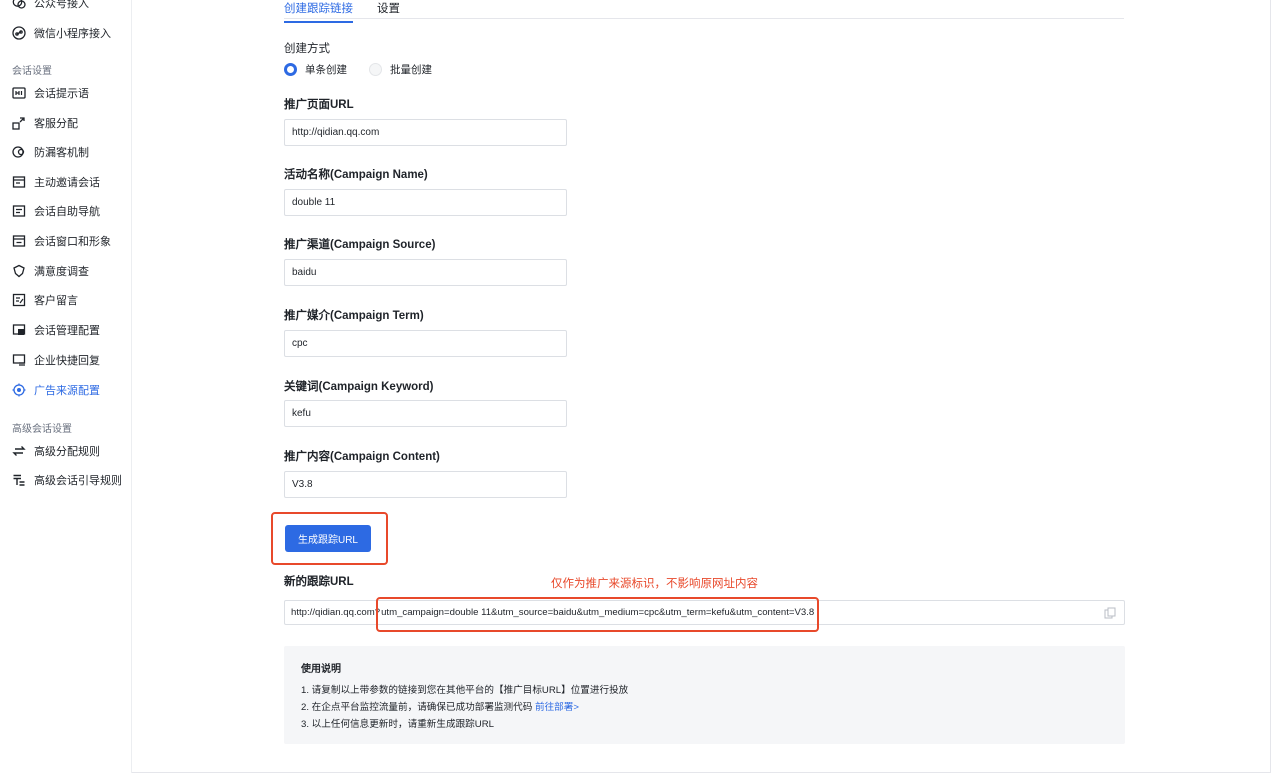  Describe the element at coordinates (19, 93) in the screenshot. I see `hi-icon` at that location.